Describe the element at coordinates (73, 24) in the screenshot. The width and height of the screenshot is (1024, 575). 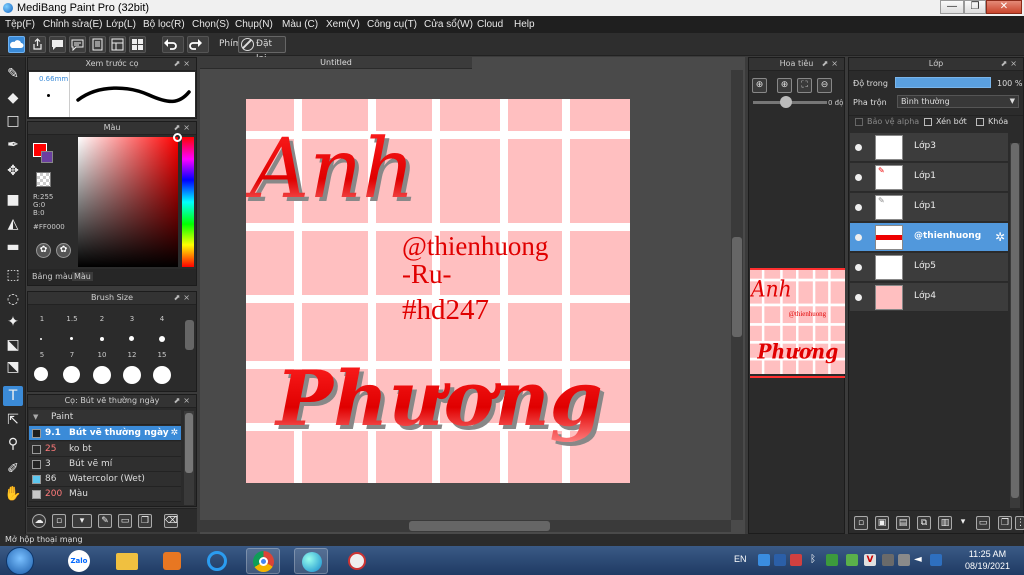
I see `menu-edit: Chỉnh sửa(E)` at that location.